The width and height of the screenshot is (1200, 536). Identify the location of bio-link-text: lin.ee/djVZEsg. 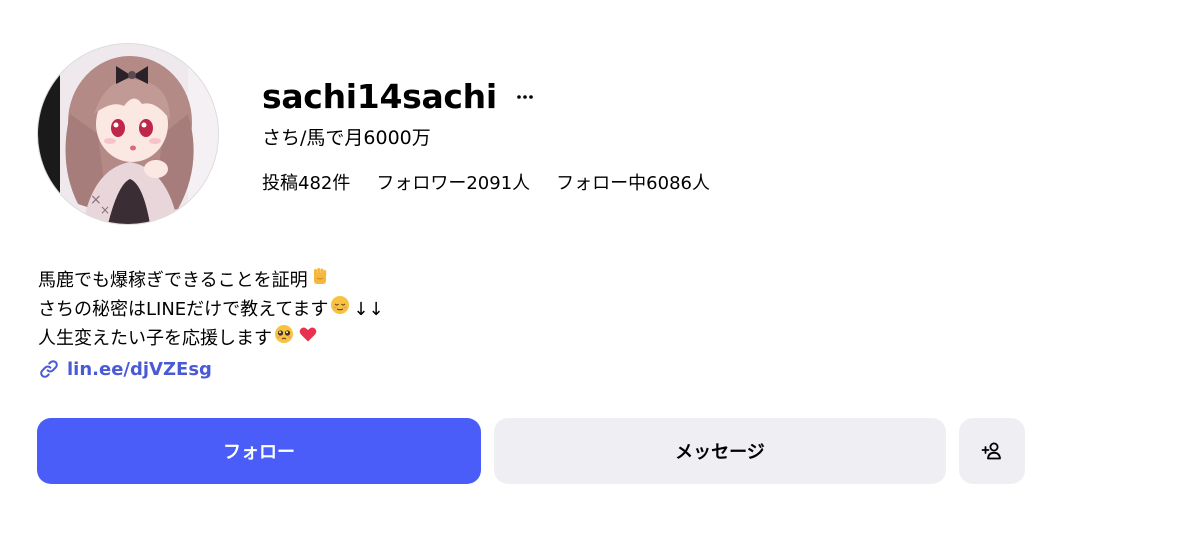
(139, 369).